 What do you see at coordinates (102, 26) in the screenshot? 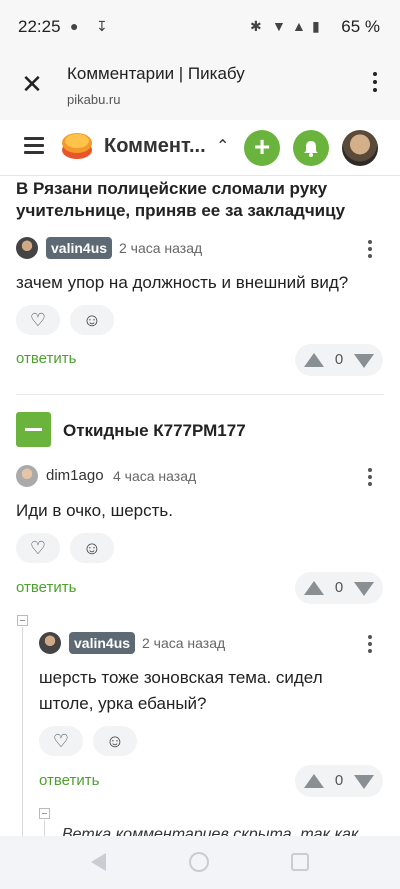
I see `download-icon: ↧` at bounding box center [102, 26].